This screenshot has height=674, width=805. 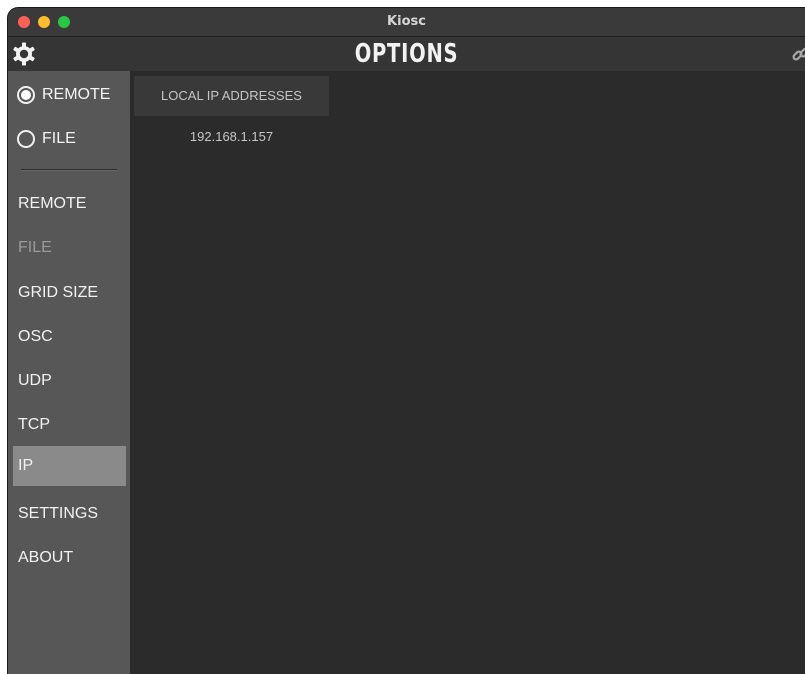 I want to click on section-header-local-ip: LOCAL IP ADDRESSES, so click(x=231, y=96).